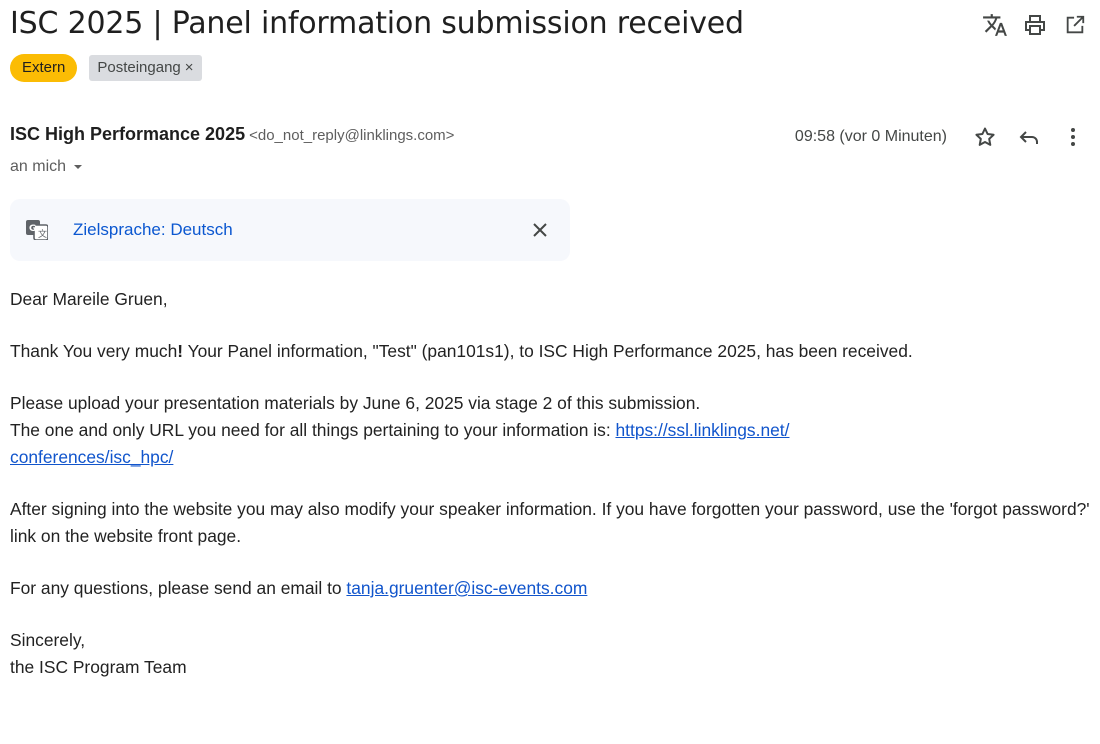 Image resolution: width=1100 pixels, height=744 pixels. I want to click on sender-name: ISC High Performance 2025, so click(127, 134).